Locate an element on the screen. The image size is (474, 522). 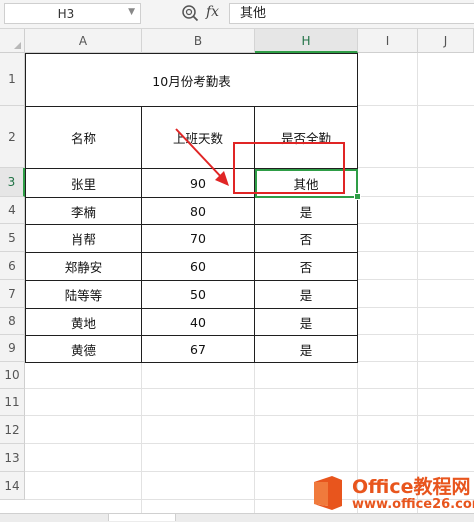
watermark-brand: Office教程网 is located at coordinates (411, 487).